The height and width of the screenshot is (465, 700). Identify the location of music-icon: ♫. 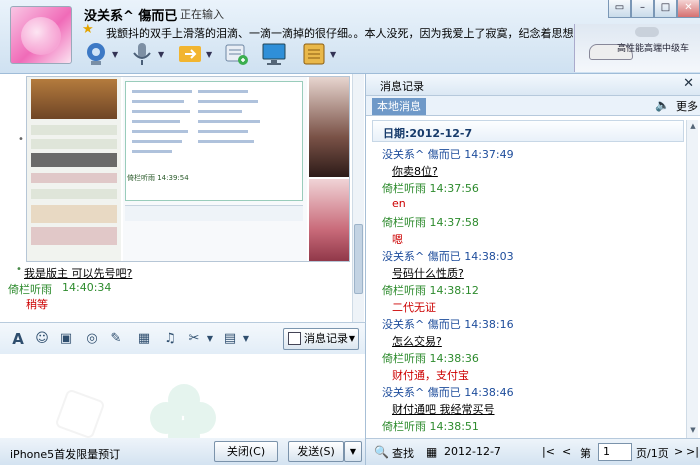
(170, 339).